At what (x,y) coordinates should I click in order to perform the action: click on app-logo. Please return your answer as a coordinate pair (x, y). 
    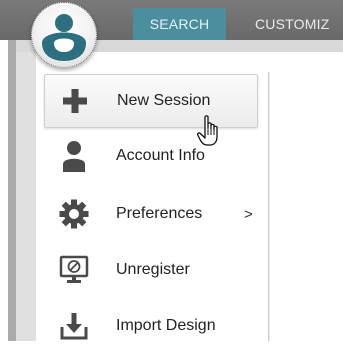
    Looking at the image, I should click on (64, 35).